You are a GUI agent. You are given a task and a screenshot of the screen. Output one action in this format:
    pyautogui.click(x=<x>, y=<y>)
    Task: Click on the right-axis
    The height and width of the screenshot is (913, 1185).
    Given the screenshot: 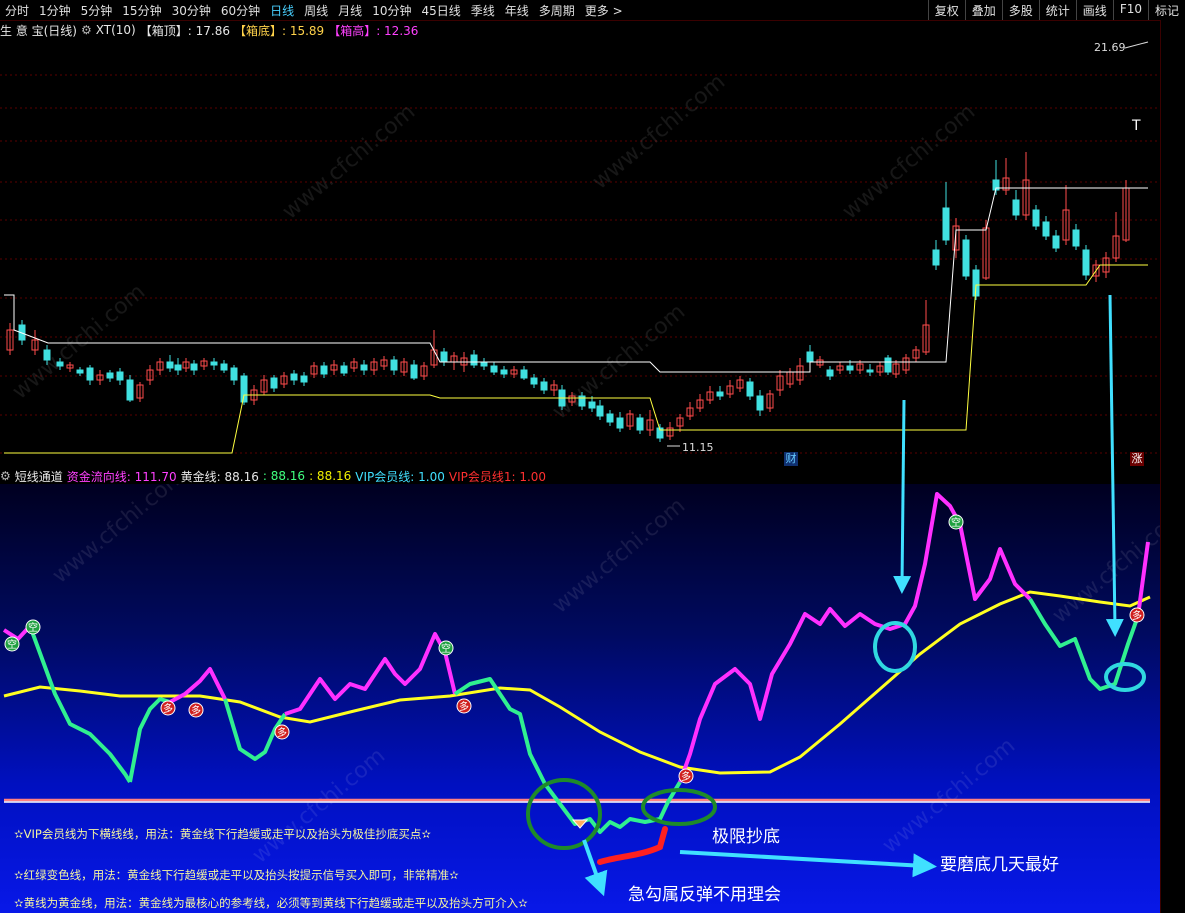 What is the action you would take?
    pyautogui.click(x=1172, y=466)
    